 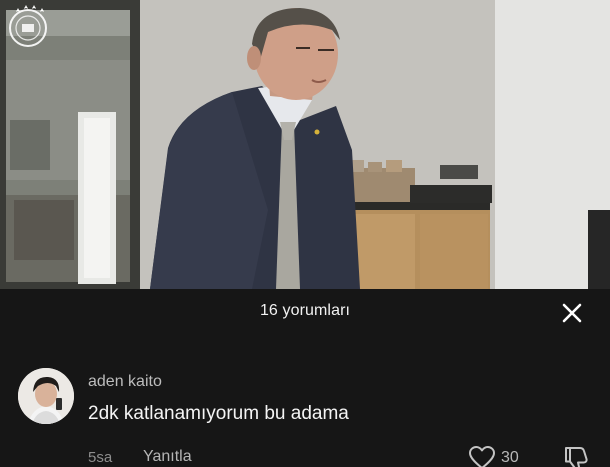 What do you see at coordinates (100, 457) in the screenshot?
I see `comment-timestamp: 5sa` at bounding box center [100, 457].